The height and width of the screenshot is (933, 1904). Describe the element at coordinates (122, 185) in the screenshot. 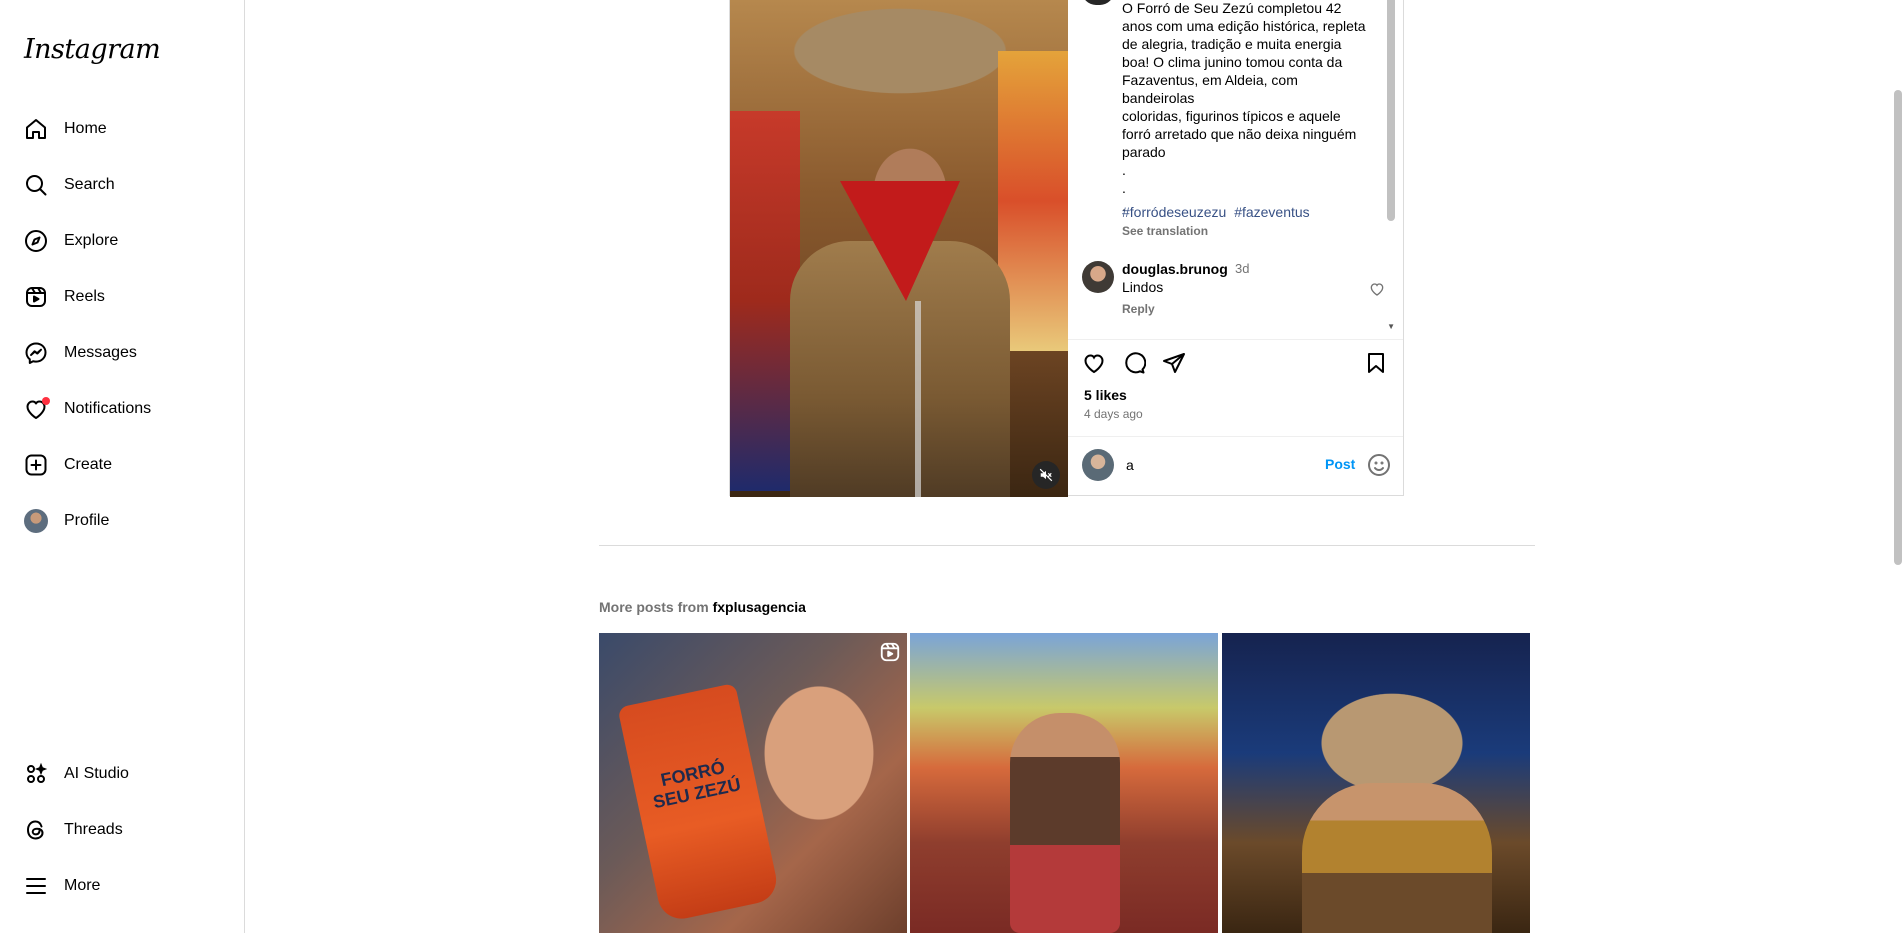

I see `sidebar-item-search: Search` at that location.